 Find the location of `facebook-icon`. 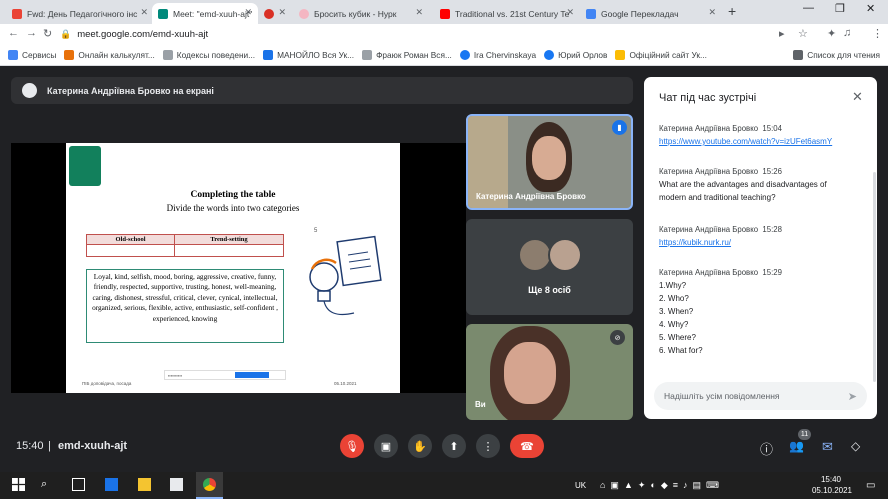

facebook-icon is located at coordinates (464, 54).